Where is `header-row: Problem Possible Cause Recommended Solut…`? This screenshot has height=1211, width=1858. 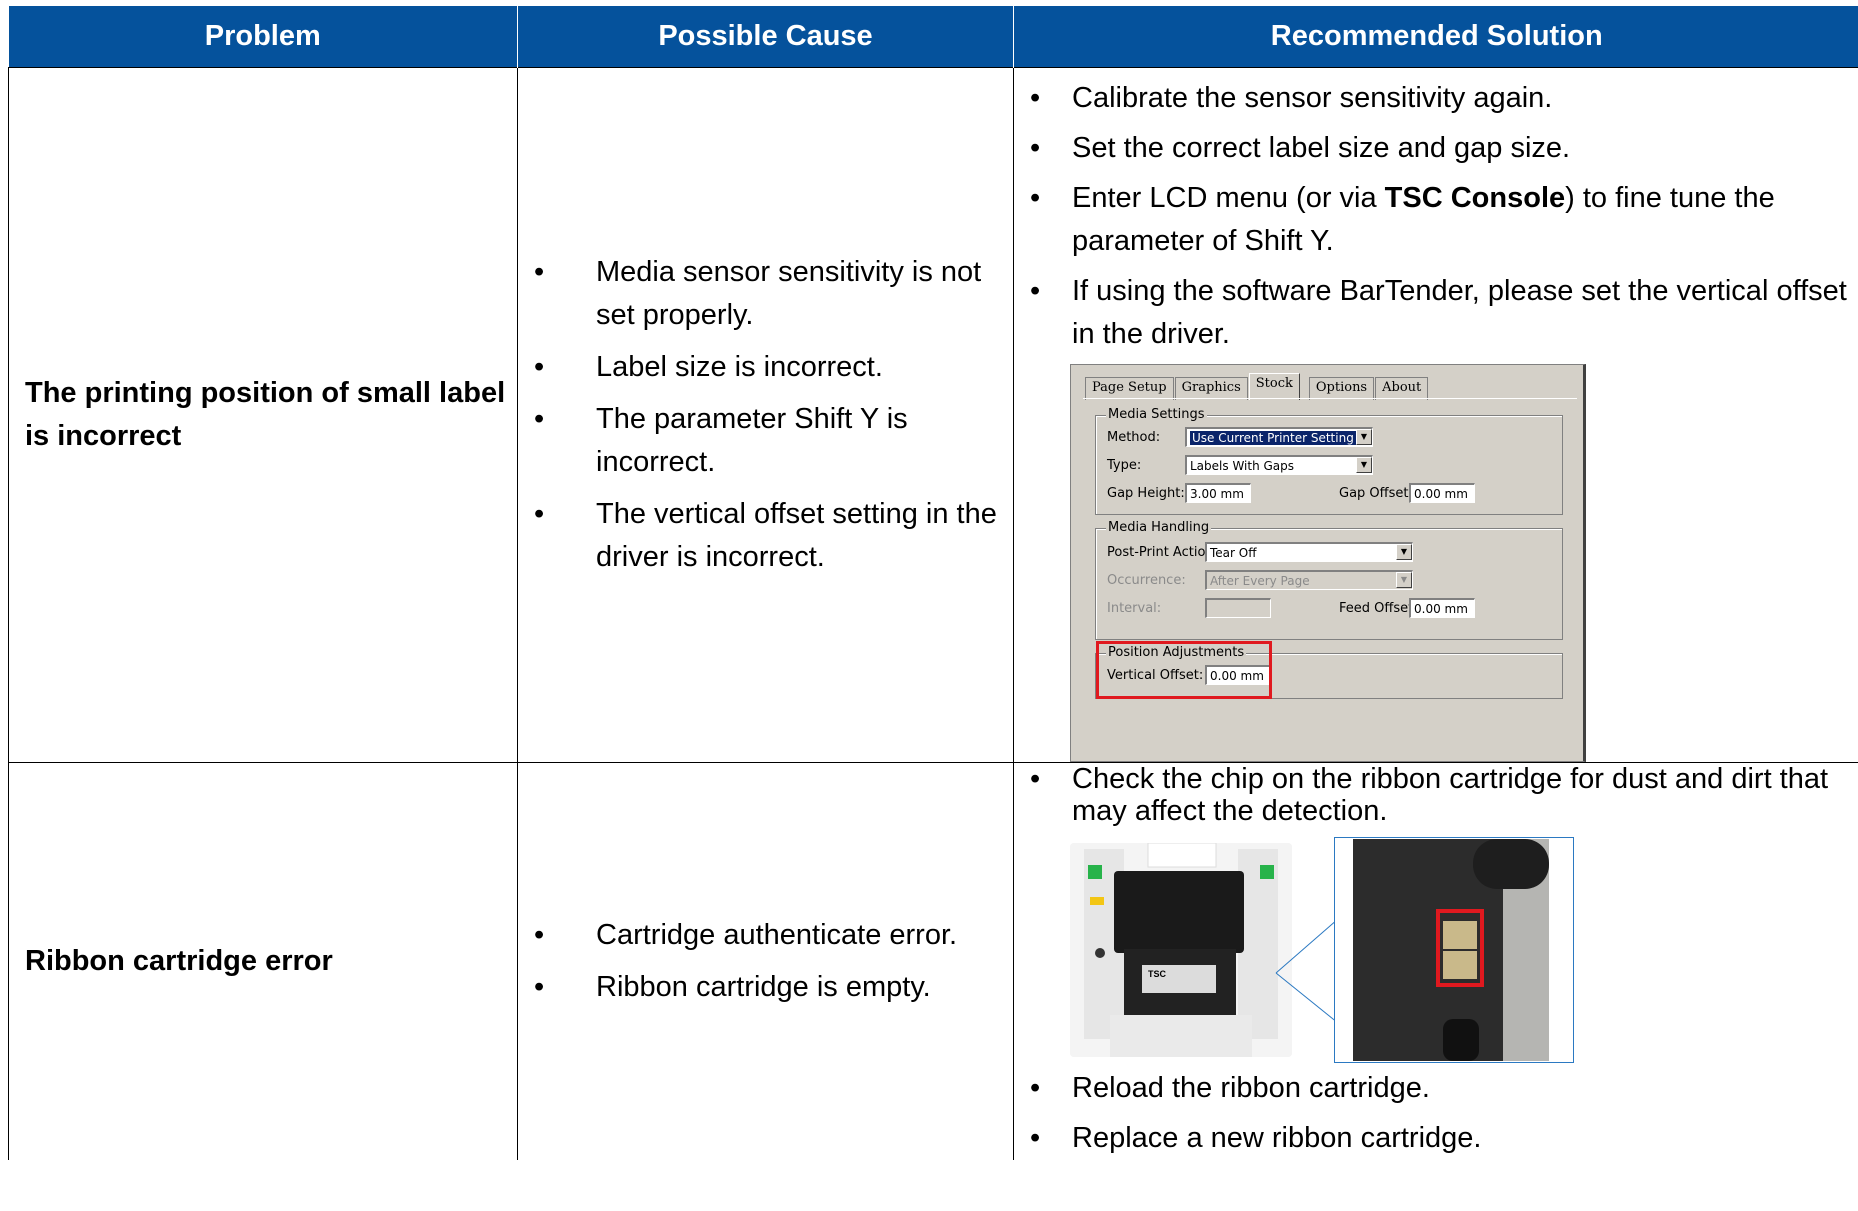
header-row: Problem Possible Cause Recommended Solut… is located at coordinates (933, 37).